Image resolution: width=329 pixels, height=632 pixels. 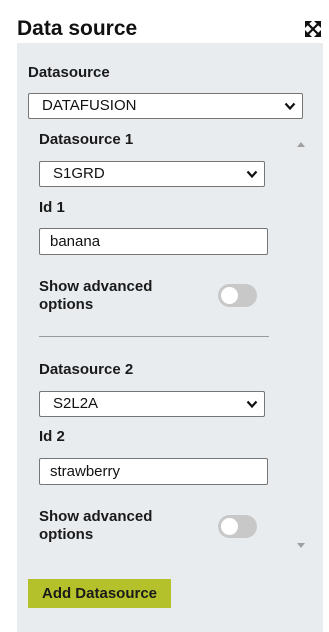 I want to click on source-divider, so click(x=154, y=336).